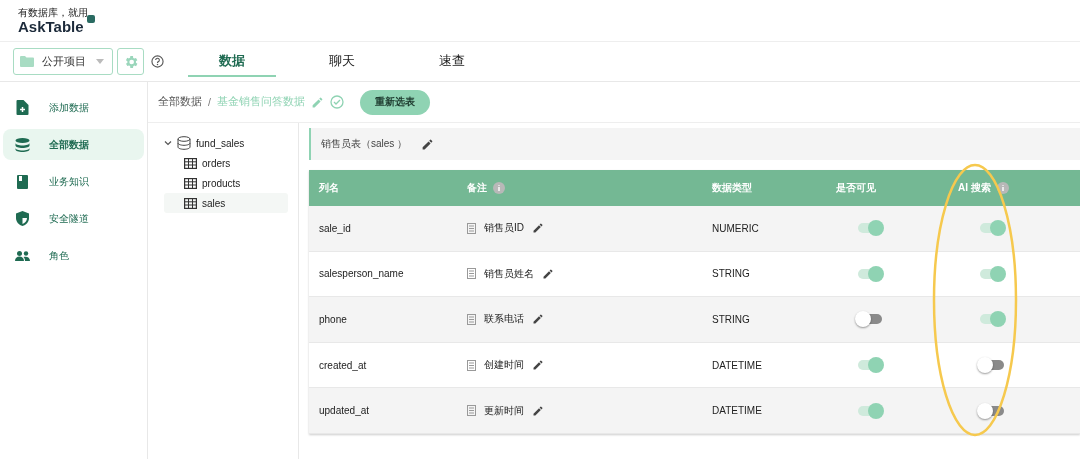 The image size is (1080, 459). Describe the element at coordinates (73, 107) in the screenshot. I see `sidebar-item: 添加数据` at that location.